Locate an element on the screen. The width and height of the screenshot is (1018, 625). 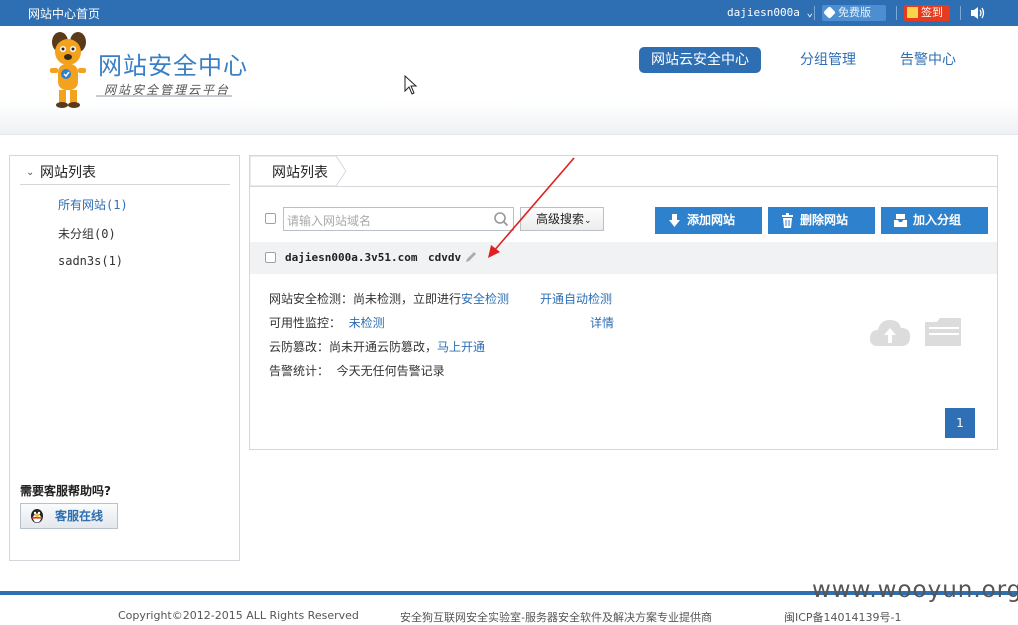
tag-icon is located at coordinates (829, 12).